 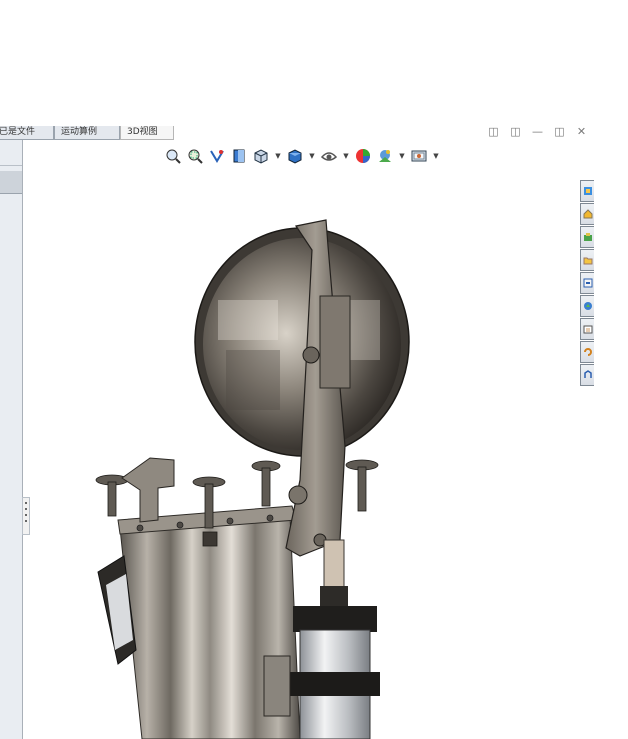 I want to click on view-orientation-icon, so click(x=261, y=156).